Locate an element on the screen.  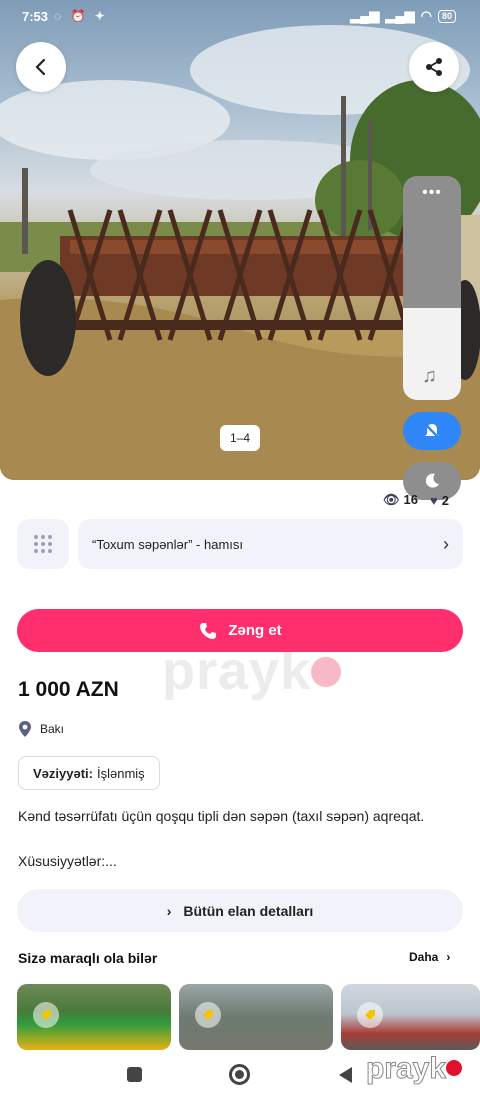
home-button is located at coordinates (239, 1074).